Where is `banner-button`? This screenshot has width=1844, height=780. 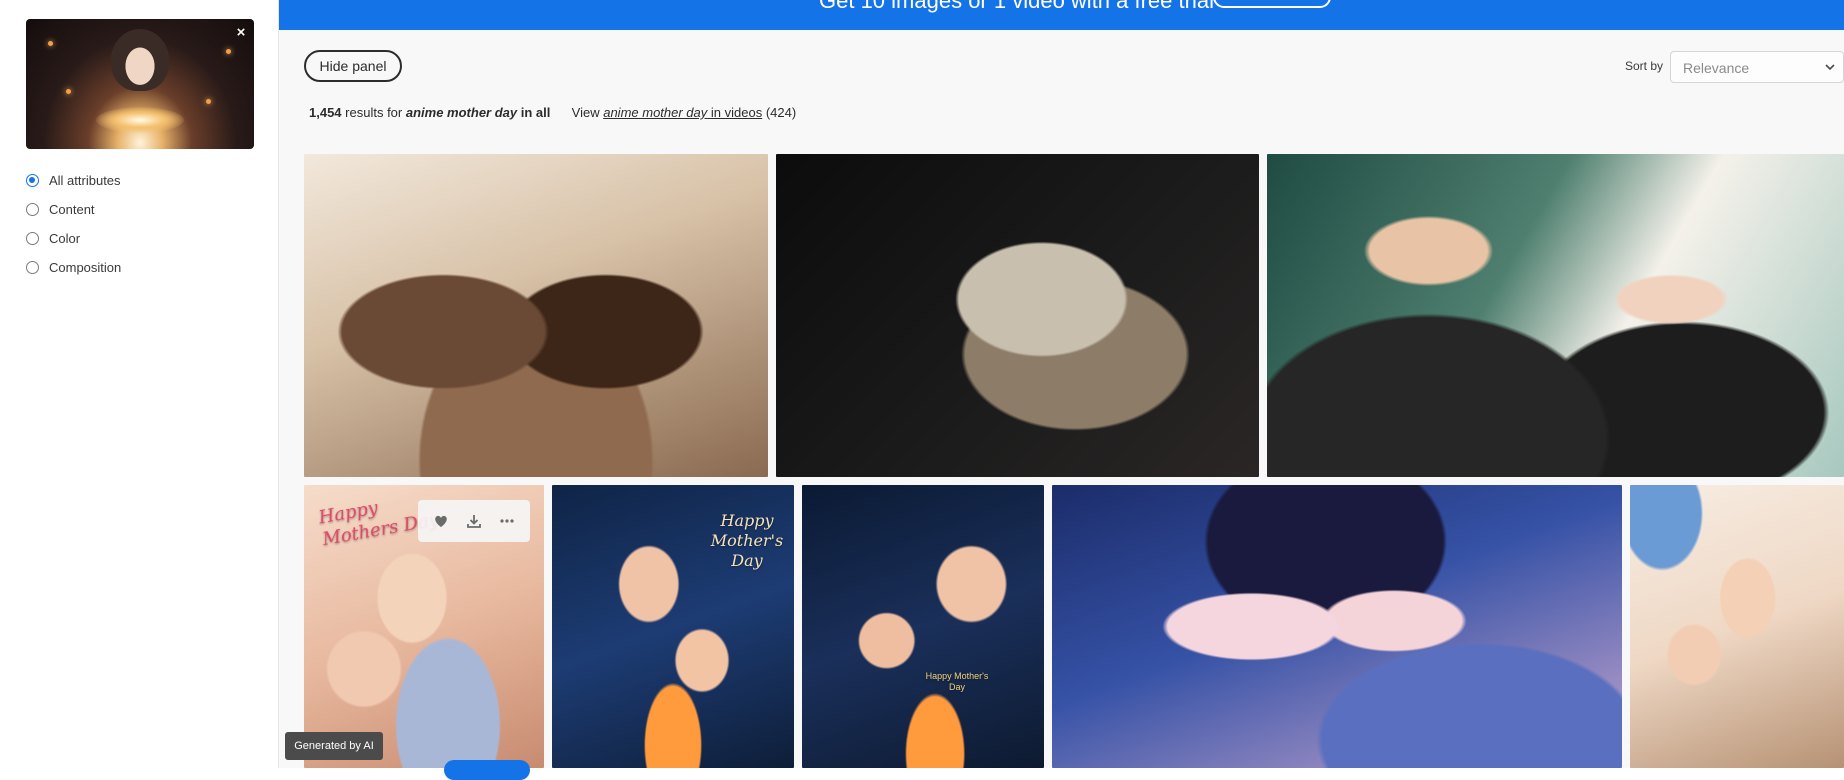 banner-button is located at coordinates (1272, 4).